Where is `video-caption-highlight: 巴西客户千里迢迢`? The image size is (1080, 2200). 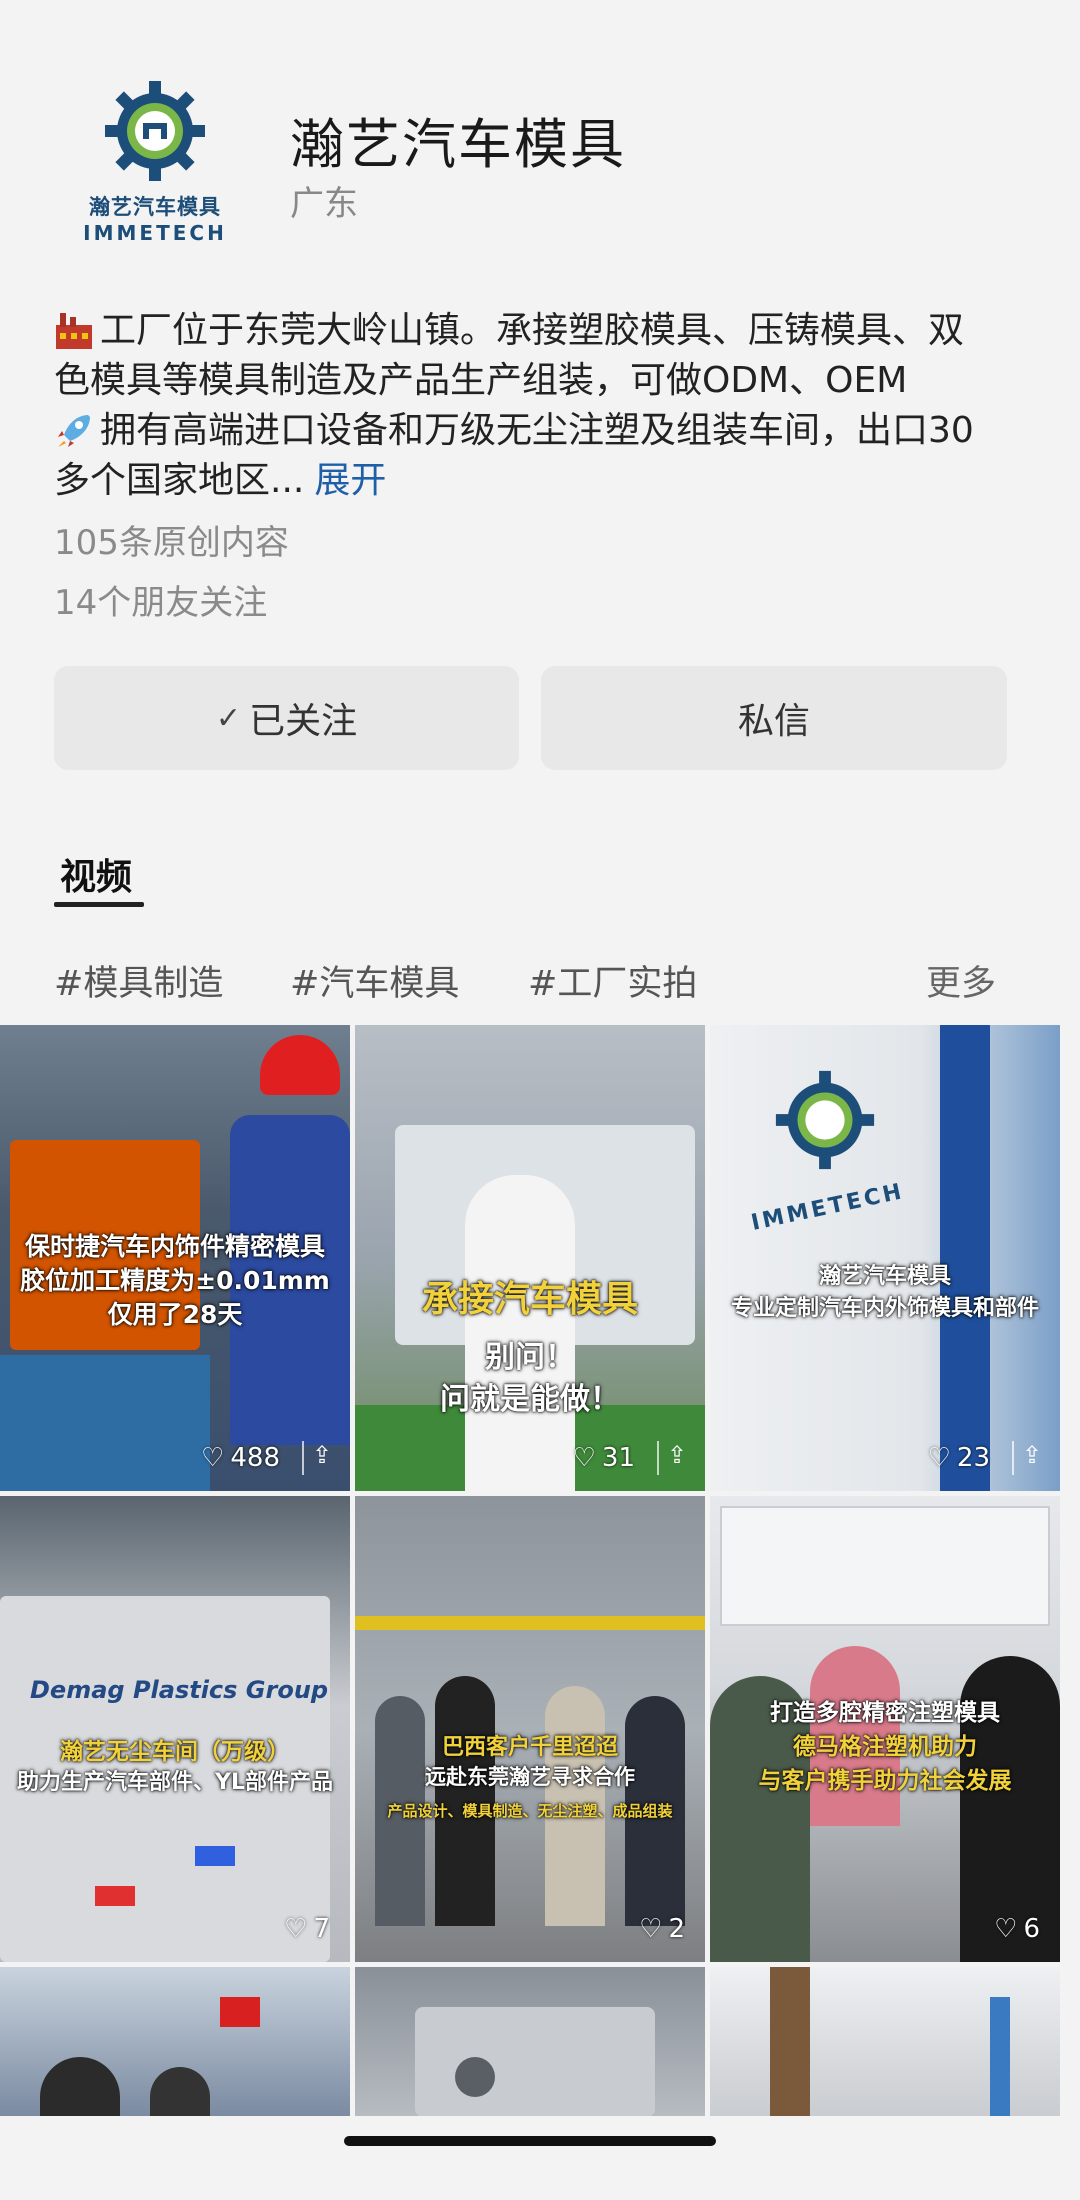 video-caption-highlight: 巴西客户千里迢迢 is located at coordinates (529, 1747).